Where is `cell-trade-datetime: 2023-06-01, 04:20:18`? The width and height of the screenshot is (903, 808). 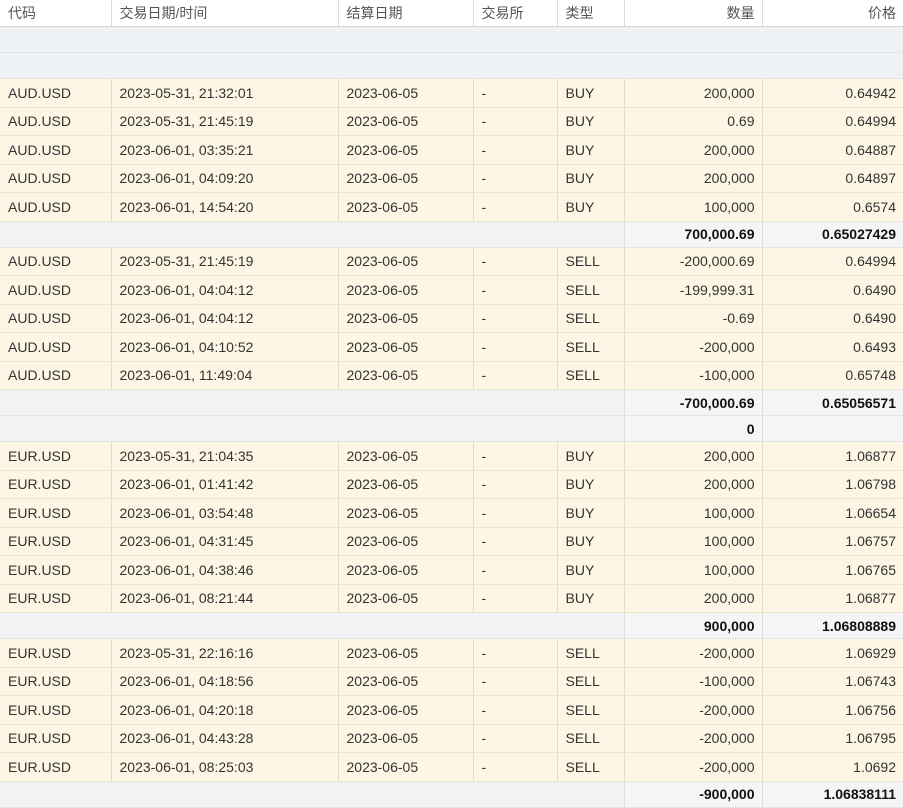 cell-trade-datetime: 2023-06-01, 04:20:18 is located at coordinates (225, 710).